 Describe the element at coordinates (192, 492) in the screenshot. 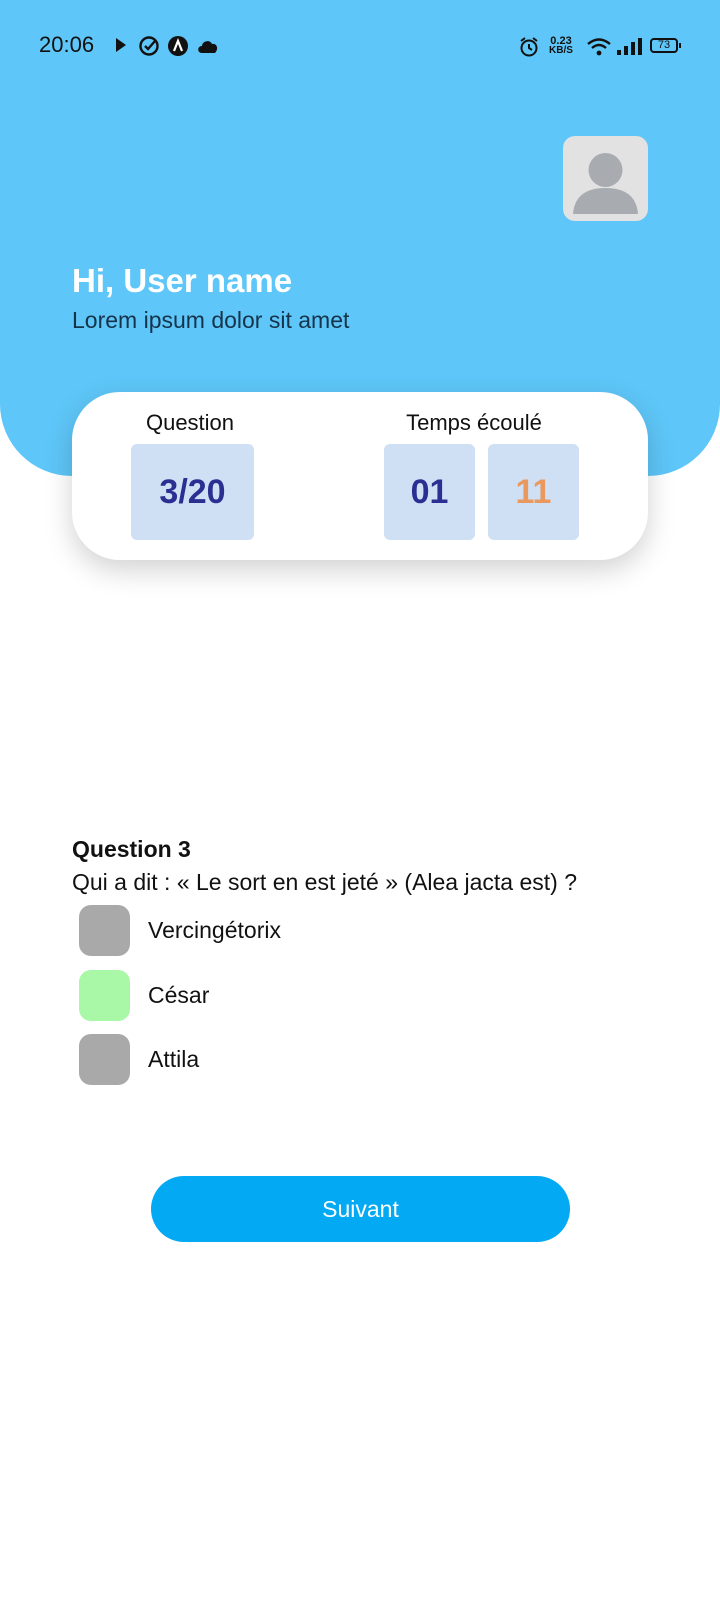

I see `question-counter-value: 3/20` at that location.